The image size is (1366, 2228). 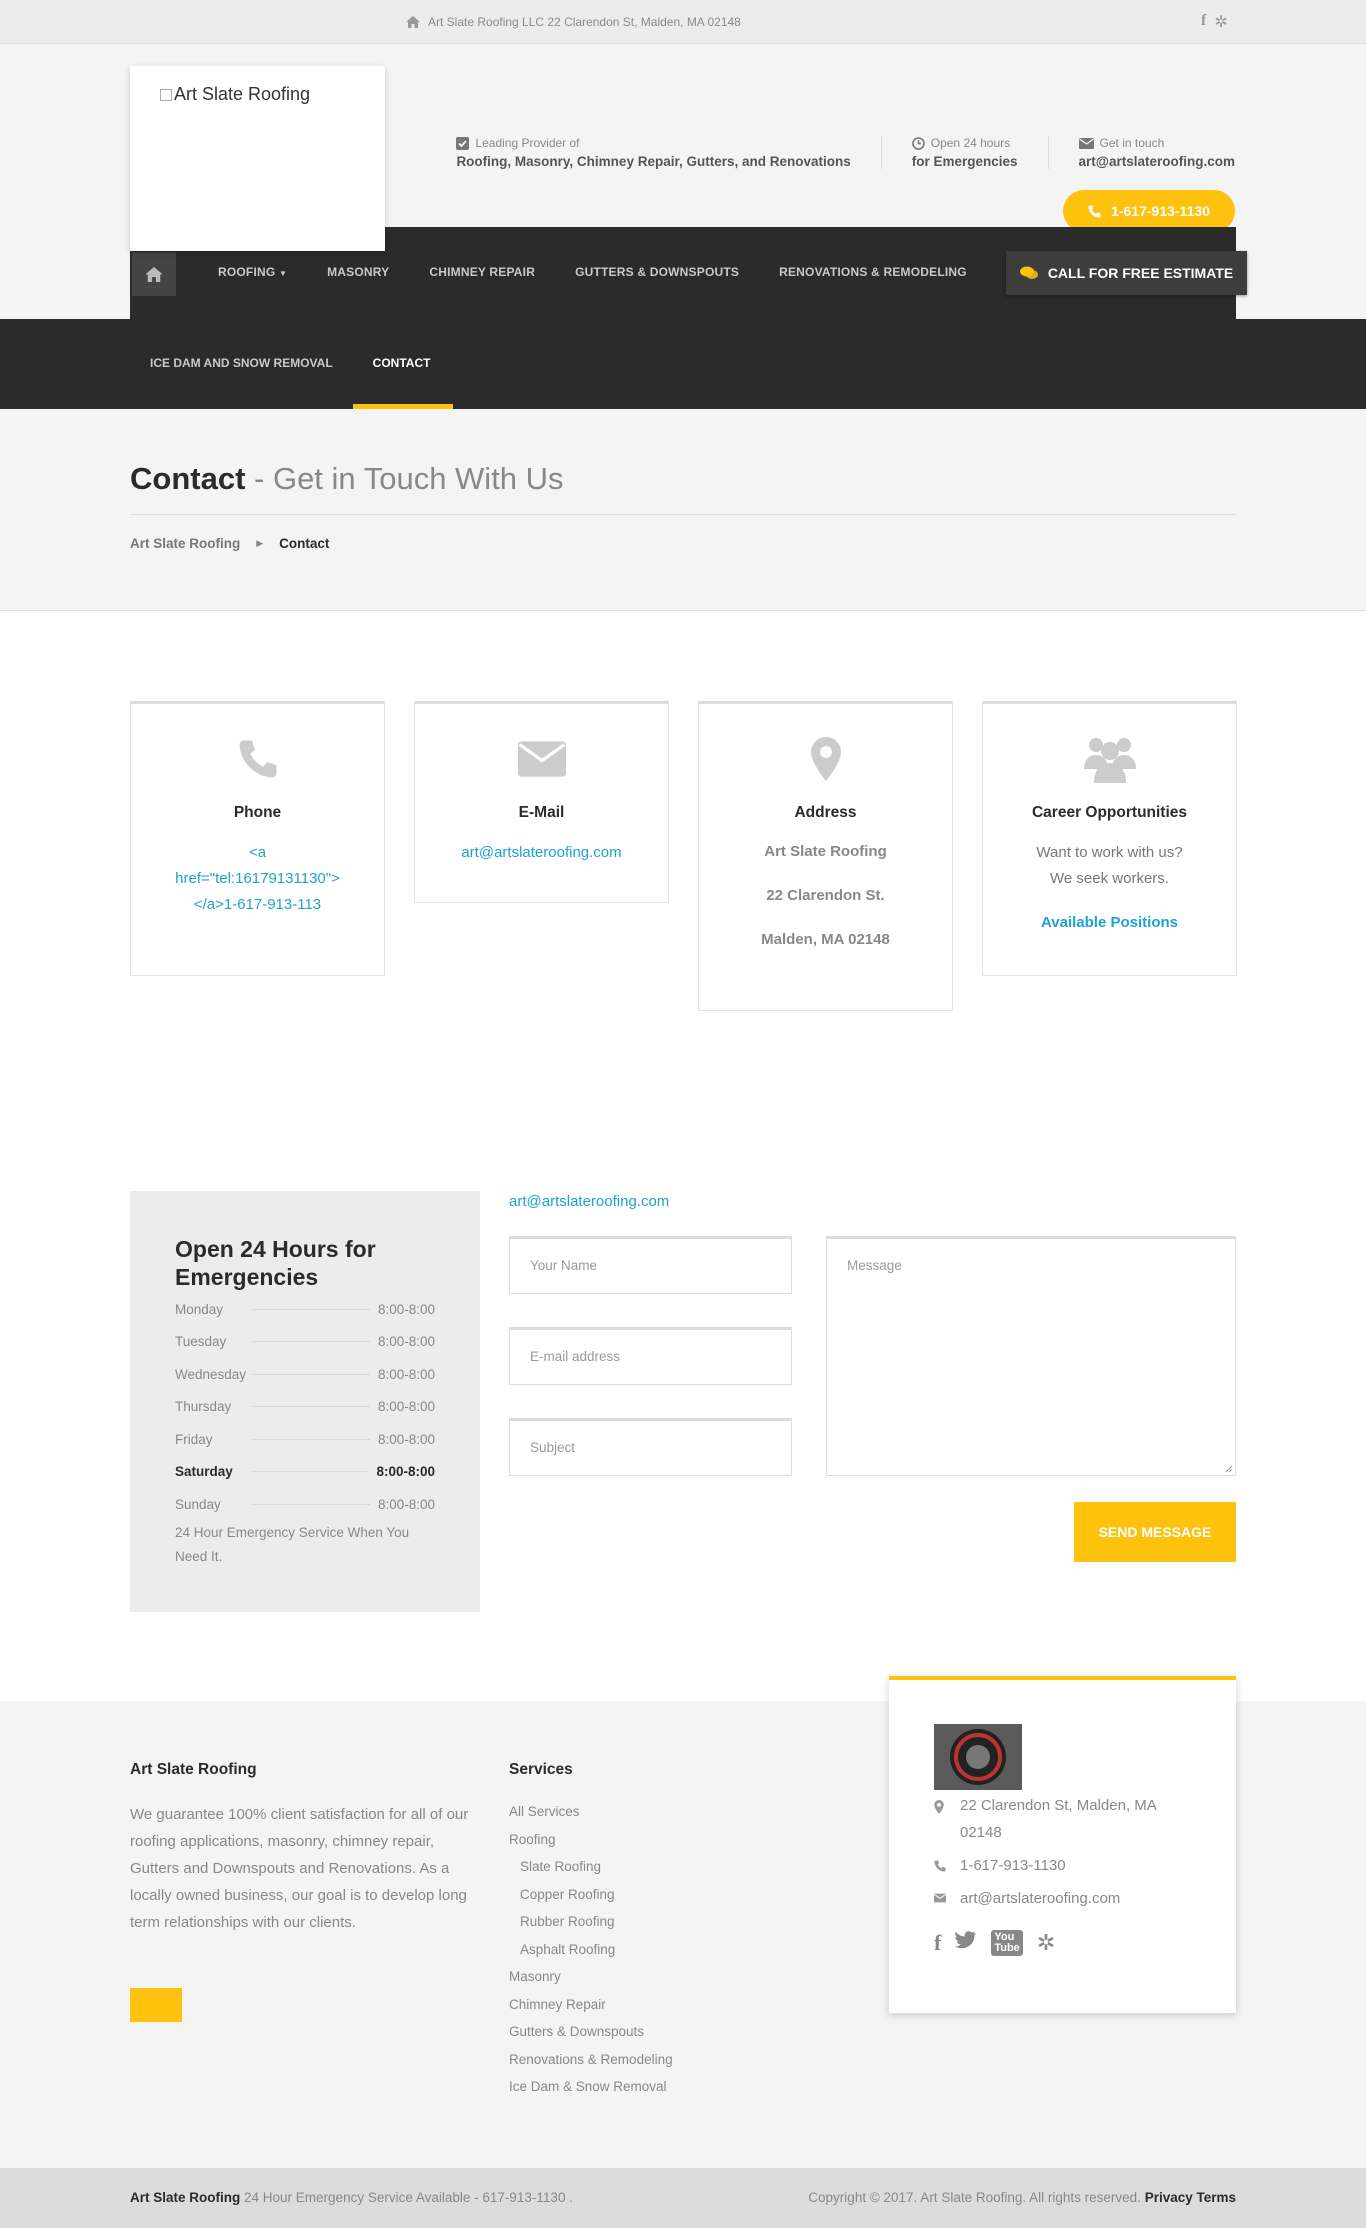 I want to click on nav-item-chimney: CHIMNEY REPAIR, so click(x=482, y=272).